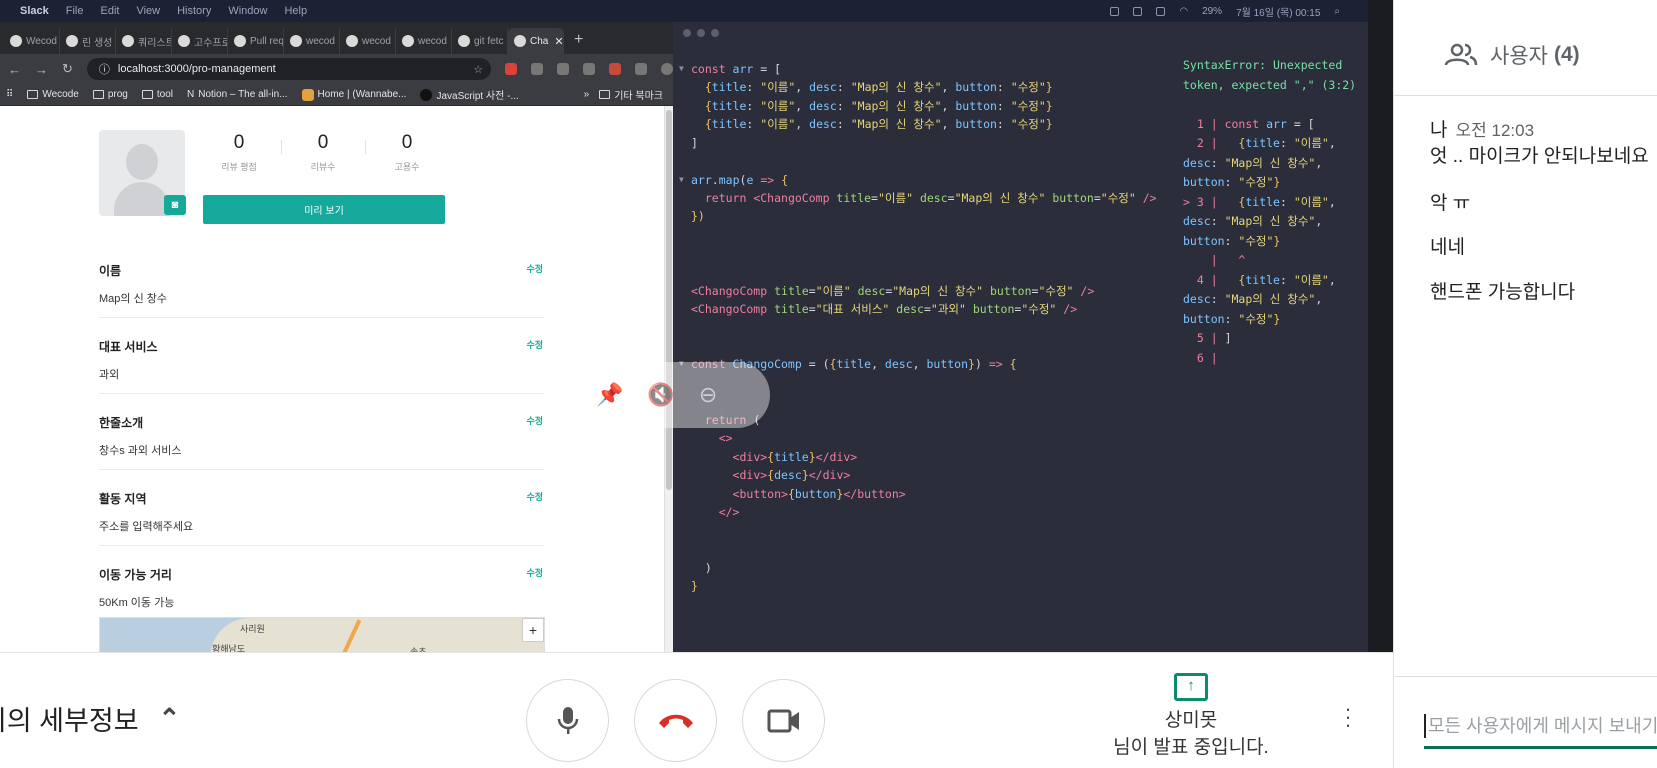 The image size is (1657, 768). I want to click on stat-value: 0, so click(323, 142).